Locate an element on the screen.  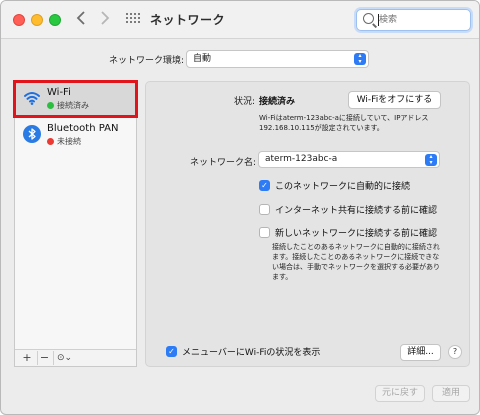
back-arrow-icon is located at coordinates (81, 20).